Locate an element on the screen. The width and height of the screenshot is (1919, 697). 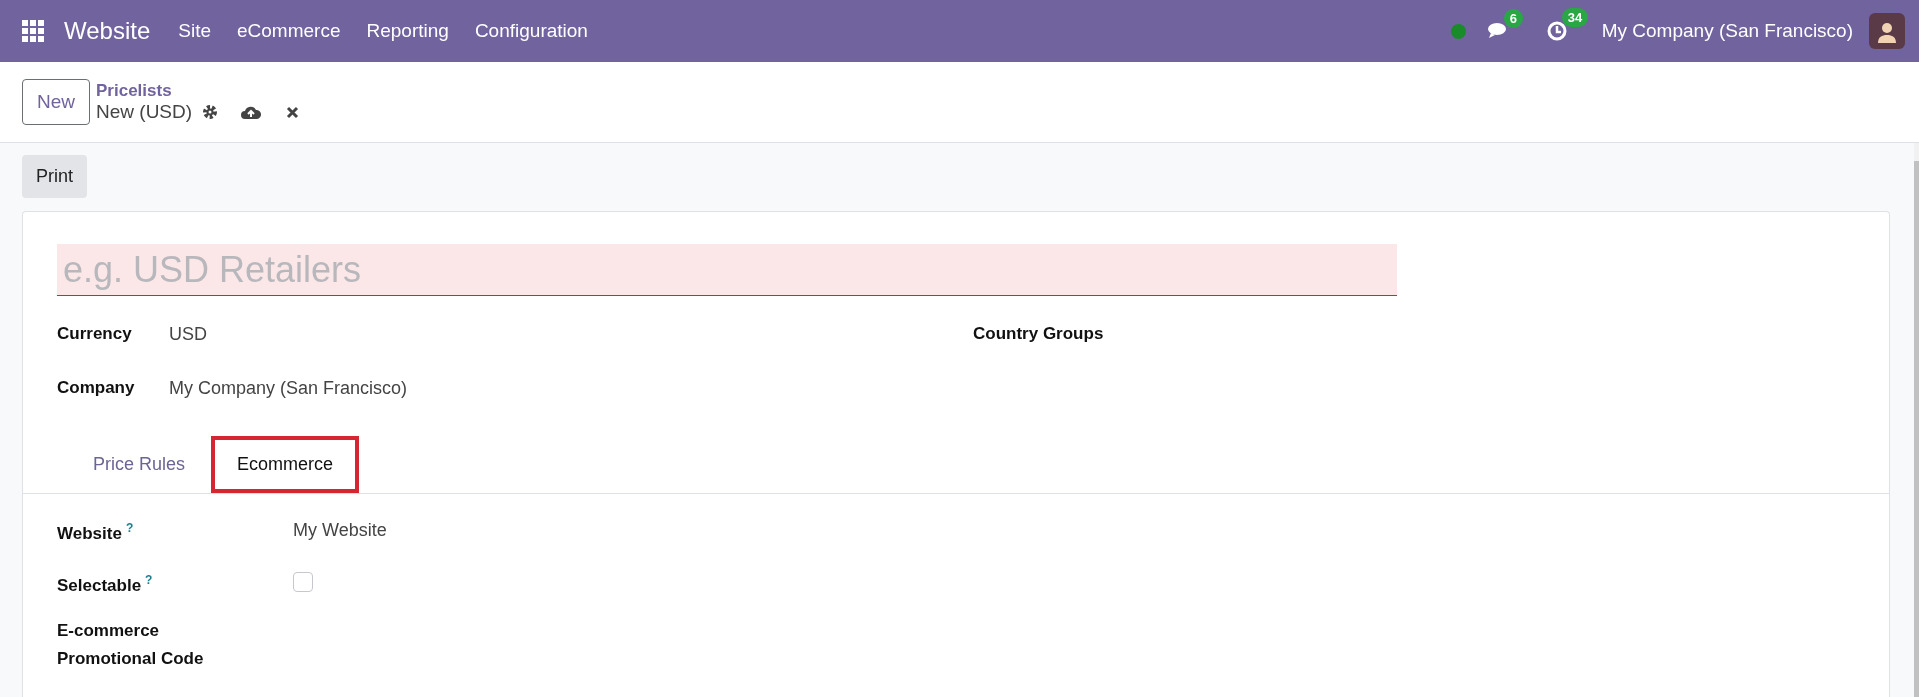
app-name: Website is located at coordinates (107, 31).